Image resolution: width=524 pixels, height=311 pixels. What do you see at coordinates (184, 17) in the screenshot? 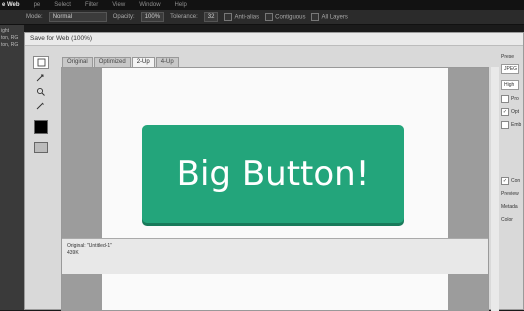
I see `tolerance-label: Tolerance:` at bounding box center [184, 17].